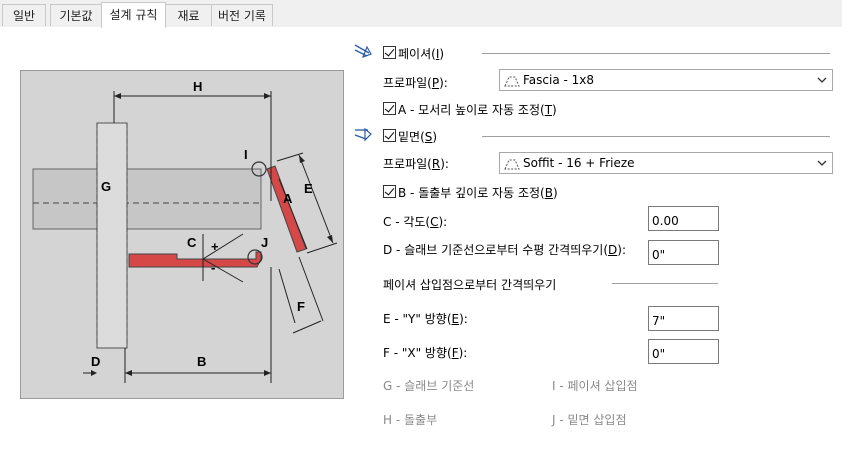 This screenshot has height=471, width=842. I want to click on offset-label: D - 슬래브 기준선으로부터 수평 간격띄우기(D):, so click(504, 250).